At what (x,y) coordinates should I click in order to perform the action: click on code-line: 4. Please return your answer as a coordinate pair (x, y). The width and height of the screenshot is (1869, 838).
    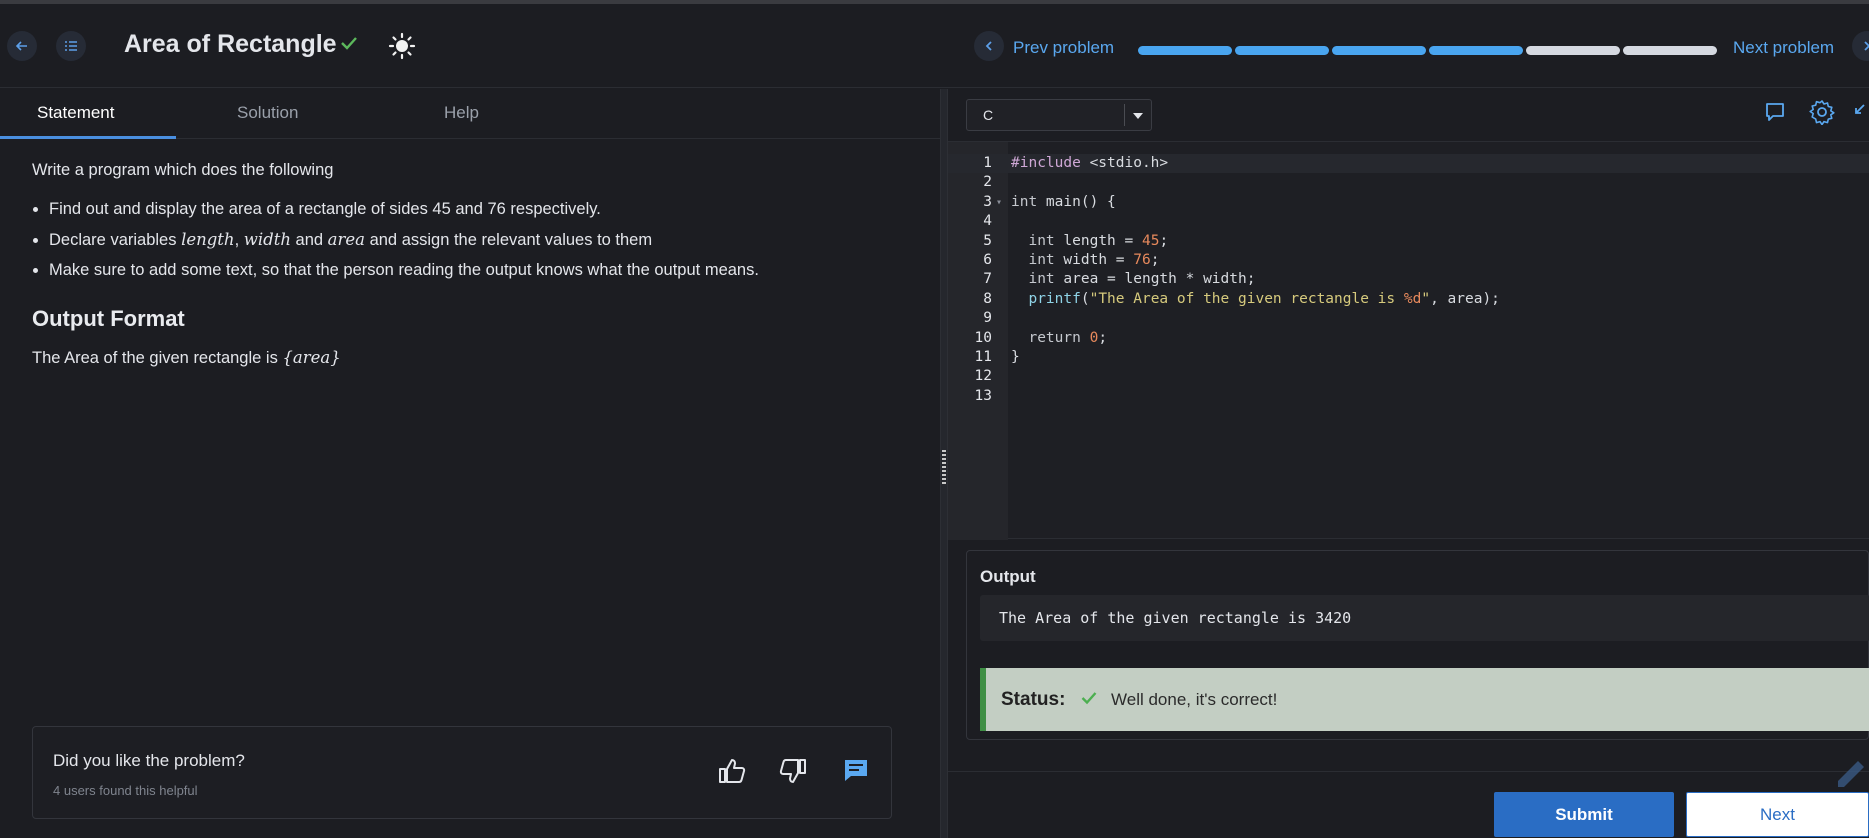
    Looking at the image, I should click on (1408, 221).